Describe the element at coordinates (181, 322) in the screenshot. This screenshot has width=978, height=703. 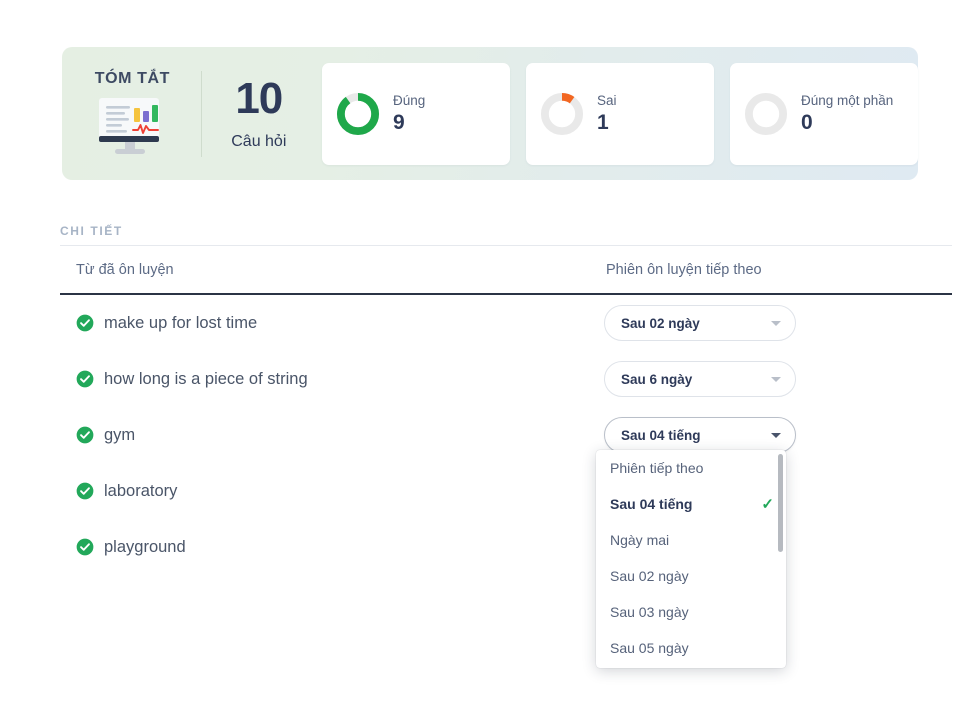
I see `word-label: make up for lost time` at that location.